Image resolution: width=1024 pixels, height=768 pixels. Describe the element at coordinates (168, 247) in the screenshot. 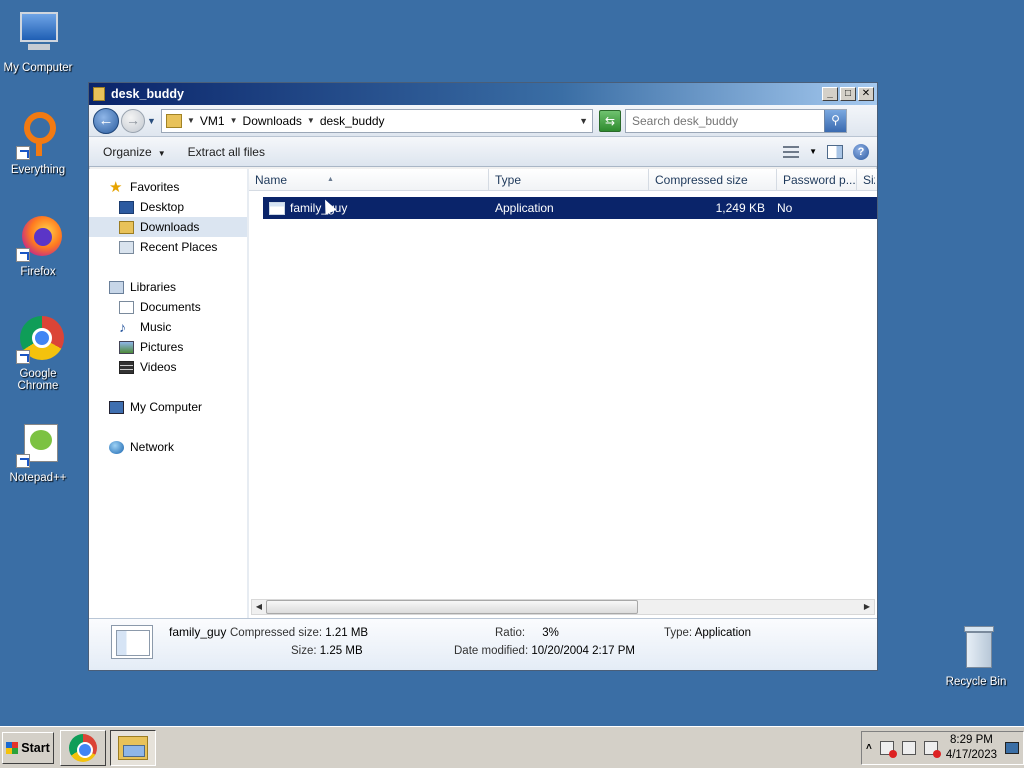

I see `nav-recent-places: Recent Places` at that location.